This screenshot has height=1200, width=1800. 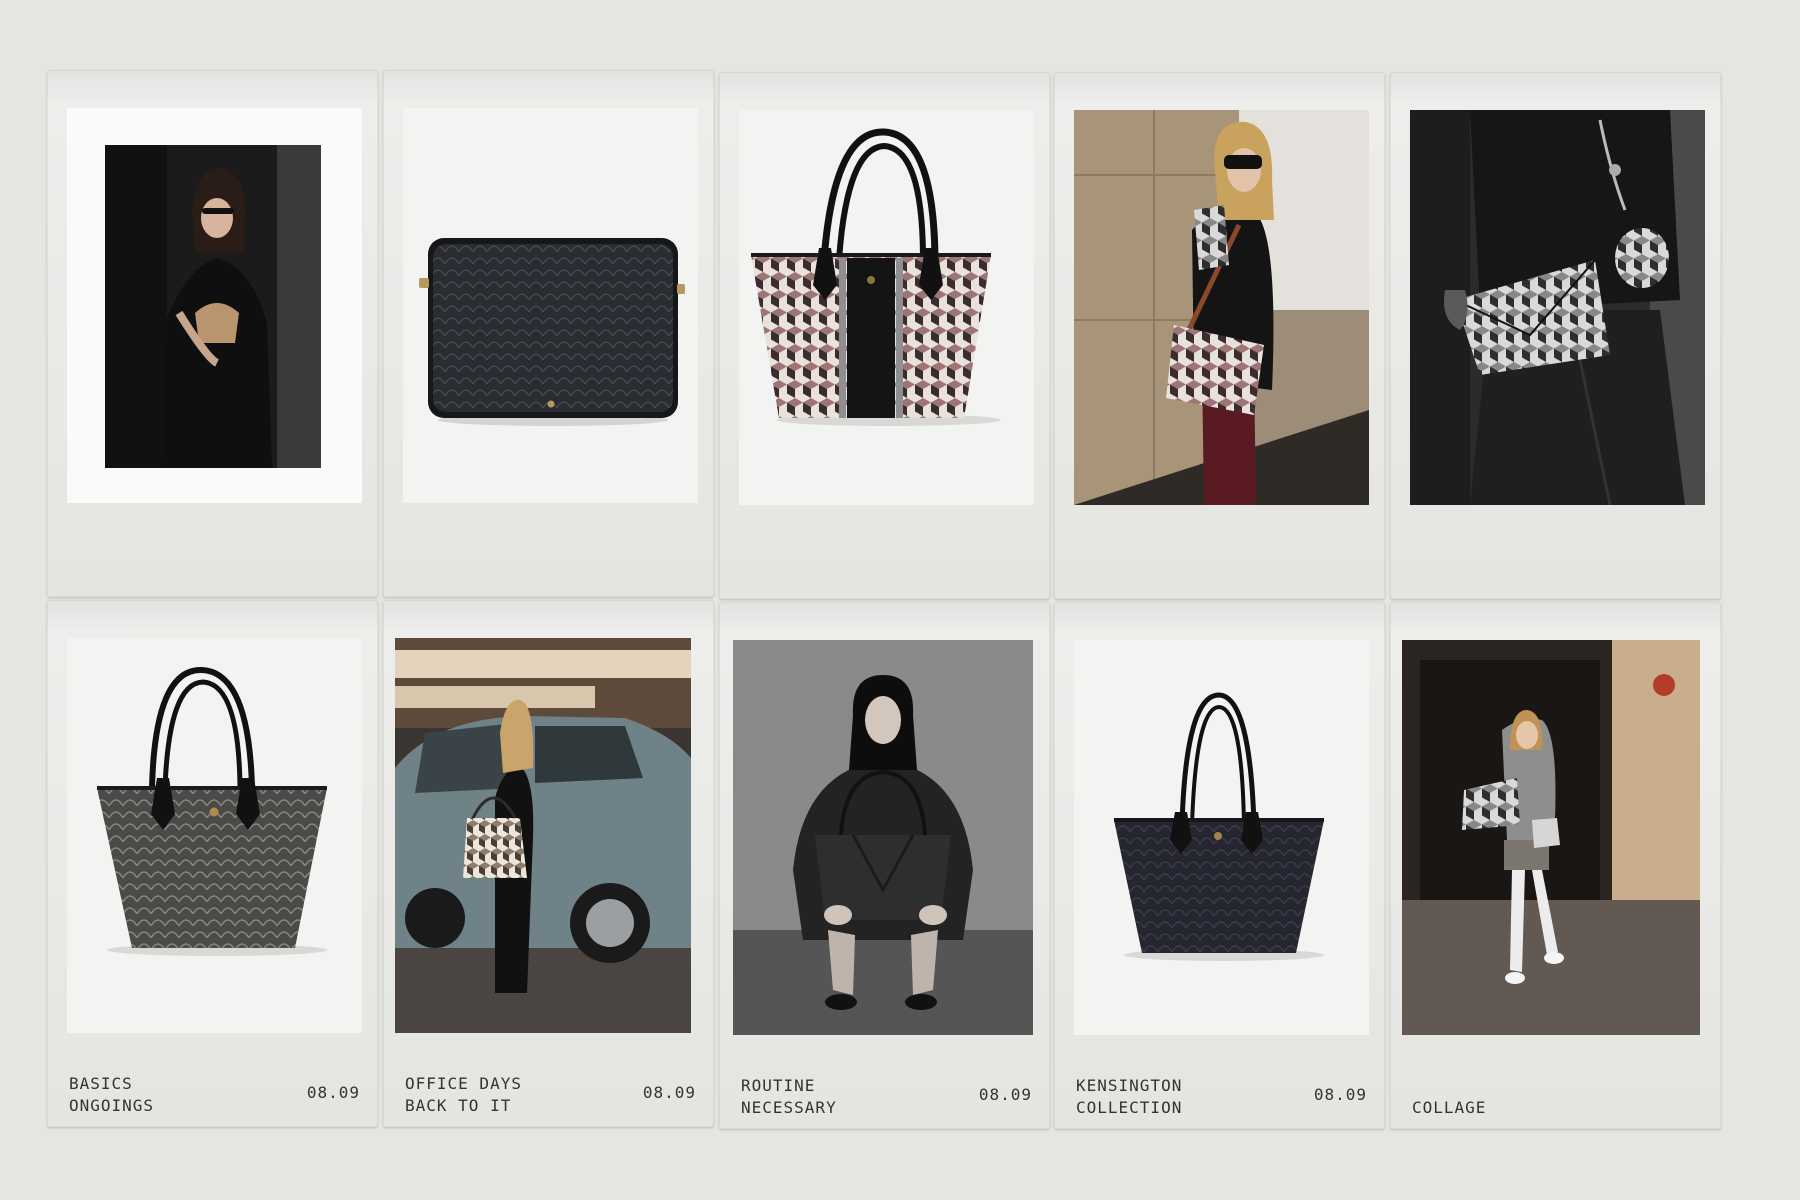 What do you see at coordinates (883, 837) in the screenshot?
I see `woman-crouching-with-tote-photo` at bounding box center [883, 837].